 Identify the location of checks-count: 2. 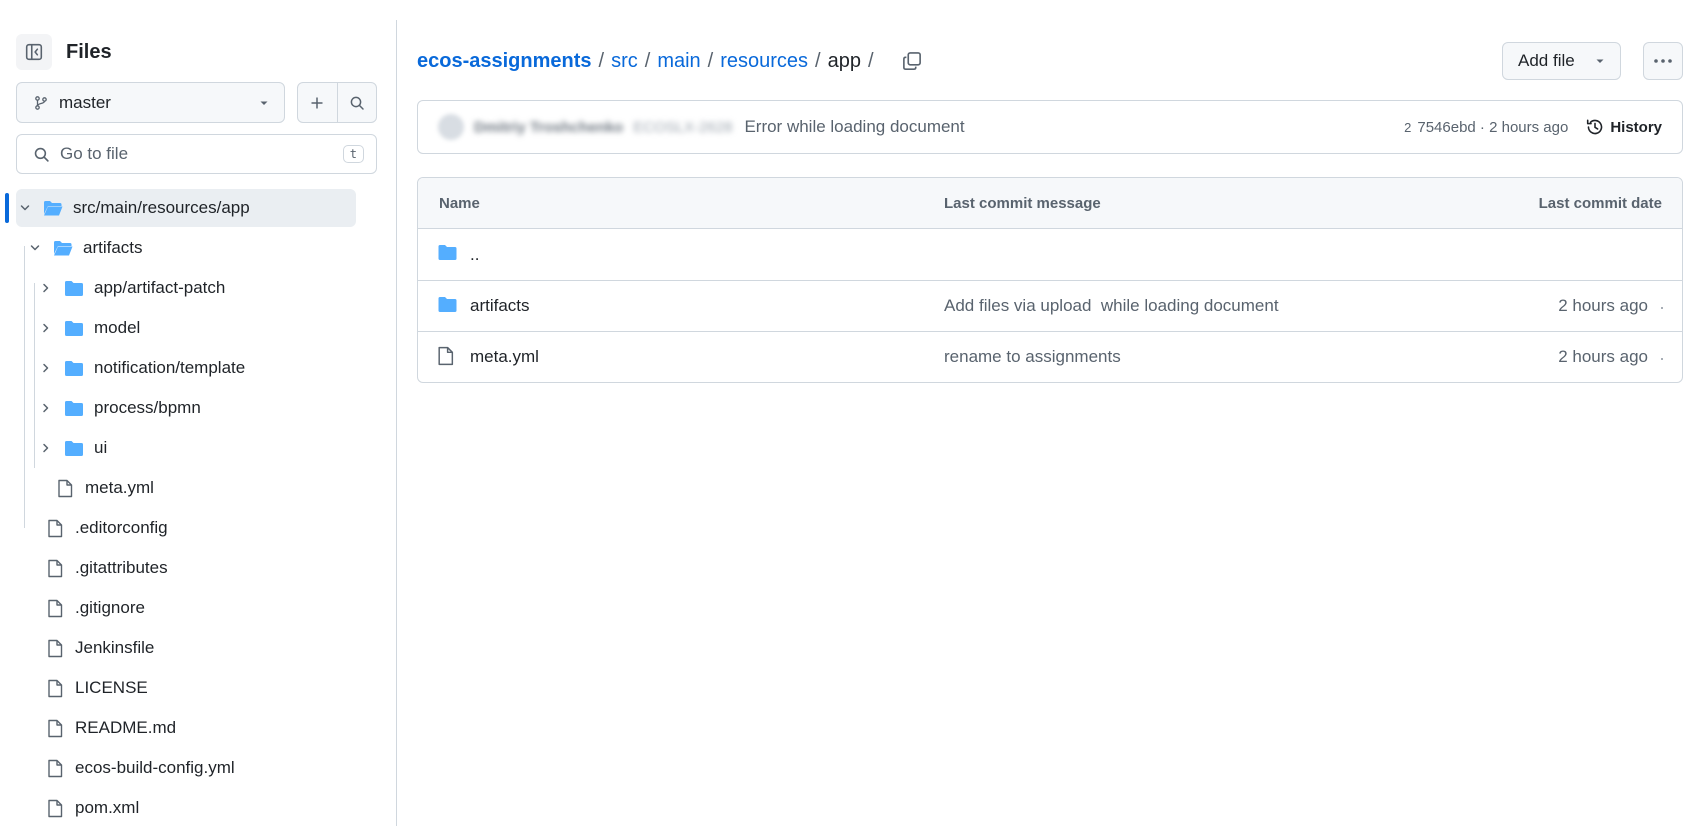
(1407, 127).